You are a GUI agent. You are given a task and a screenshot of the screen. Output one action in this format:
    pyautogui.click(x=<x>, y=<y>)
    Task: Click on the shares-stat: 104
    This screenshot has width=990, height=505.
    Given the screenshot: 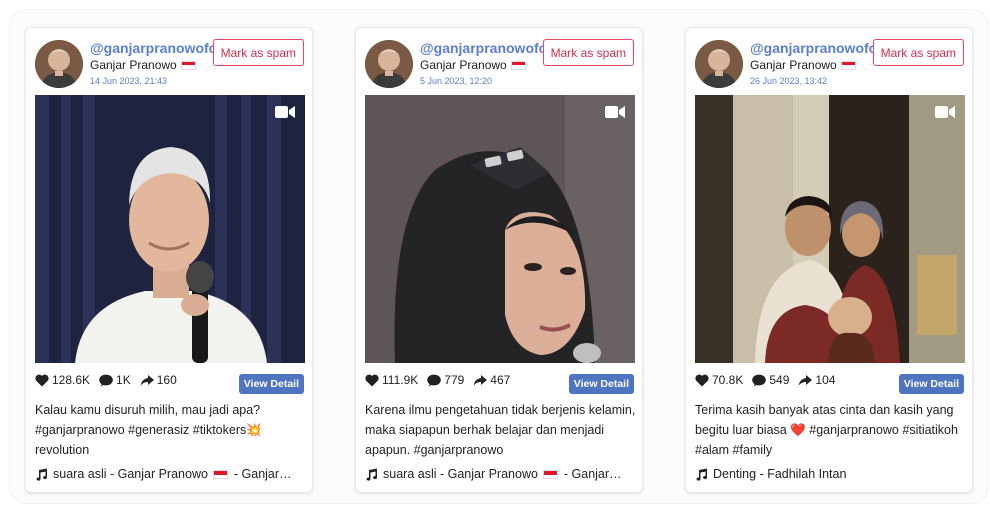 What is the action you would take?
    pyautogui.click(x=816, y=380)
    